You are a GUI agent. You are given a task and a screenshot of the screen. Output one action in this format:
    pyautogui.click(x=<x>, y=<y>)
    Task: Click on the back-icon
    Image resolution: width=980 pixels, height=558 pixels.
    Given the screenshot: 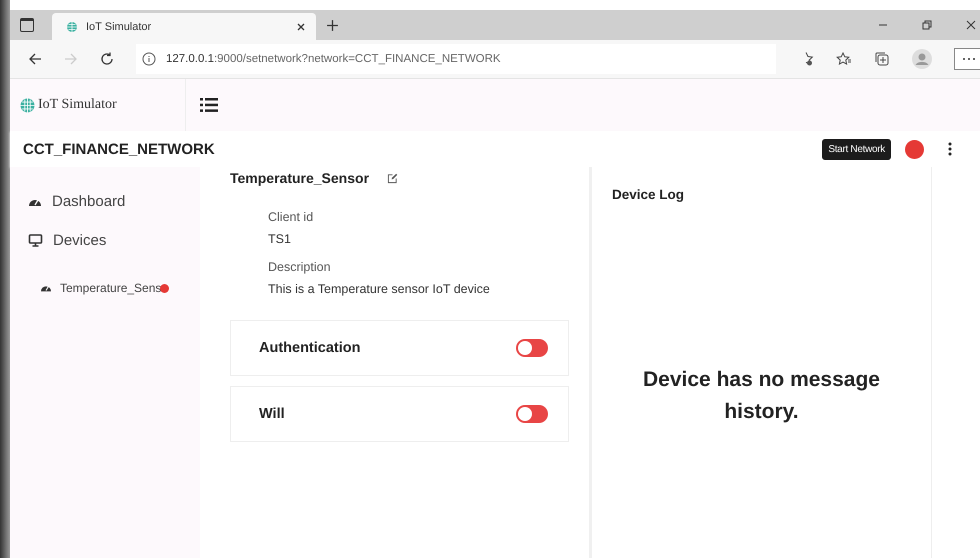 What is the action you would take?
    pyautogui.click(x=35, y=59)
    